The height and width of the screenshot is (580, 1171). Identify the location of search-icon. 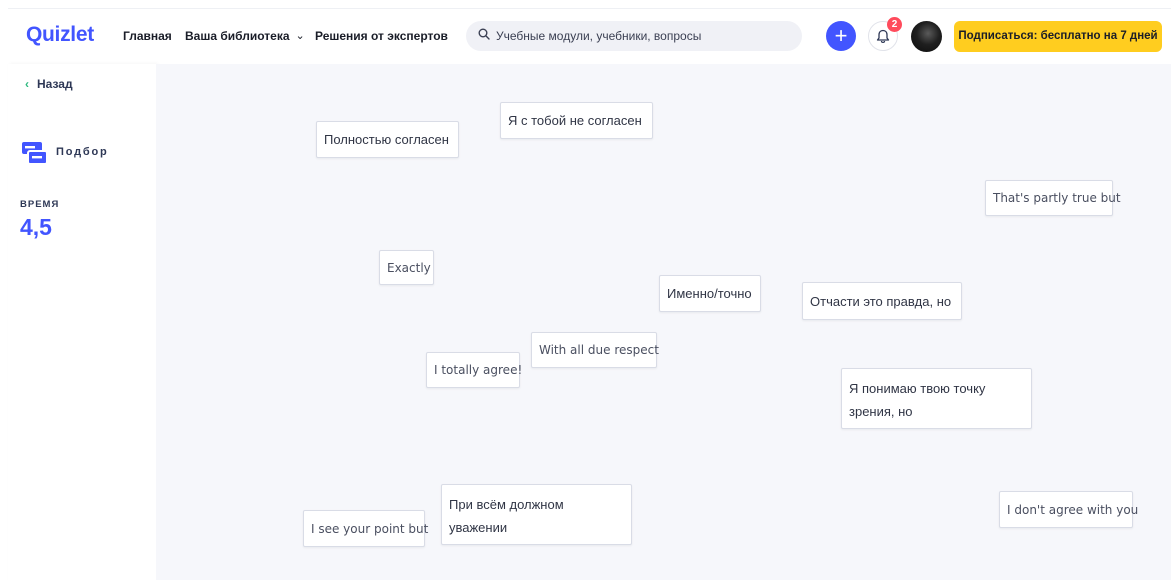
(484, 34).